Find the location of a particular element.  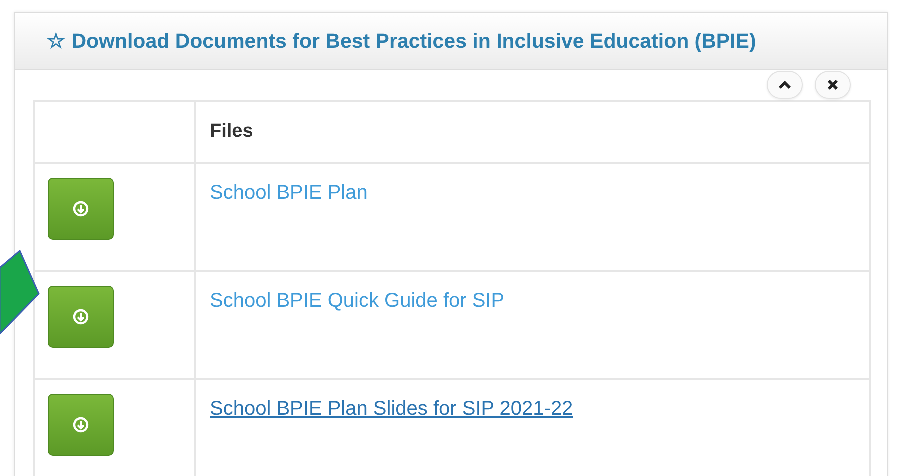

file-link: School BPIE Quick Guide for SIP is located at coordinates (357, 301).